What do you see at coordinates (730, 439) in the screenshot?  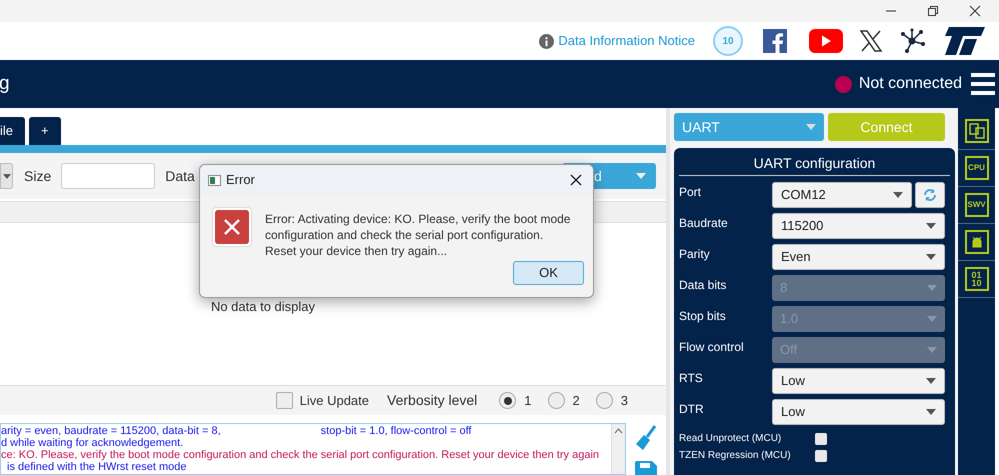 I see `option-label: Read Unprotect (MCU)` at bounding box center [730, 439].